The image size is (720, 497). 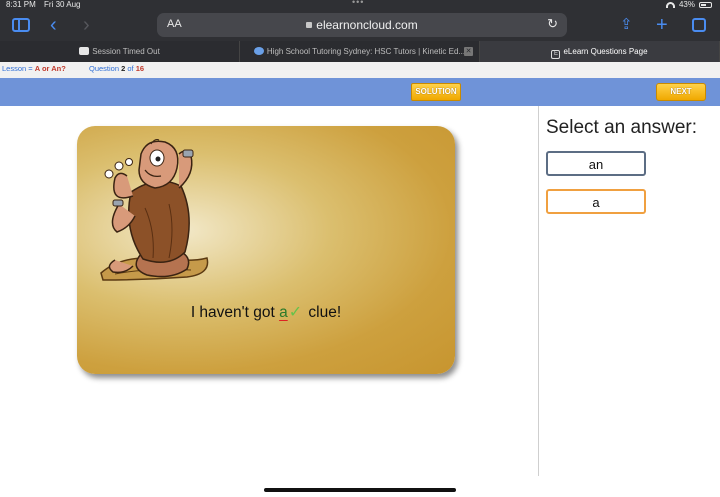 I want to click on question-total: 16, so click(x=140, y=68).